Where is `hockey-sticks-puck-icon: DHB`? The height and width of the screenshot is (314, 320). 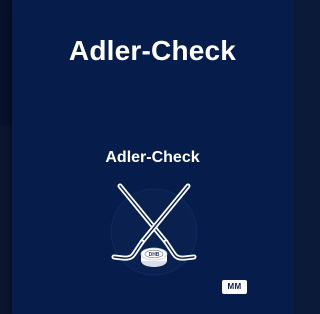
hockey-sticks-puck-icon: DHB is located at coordinates (154, 229).